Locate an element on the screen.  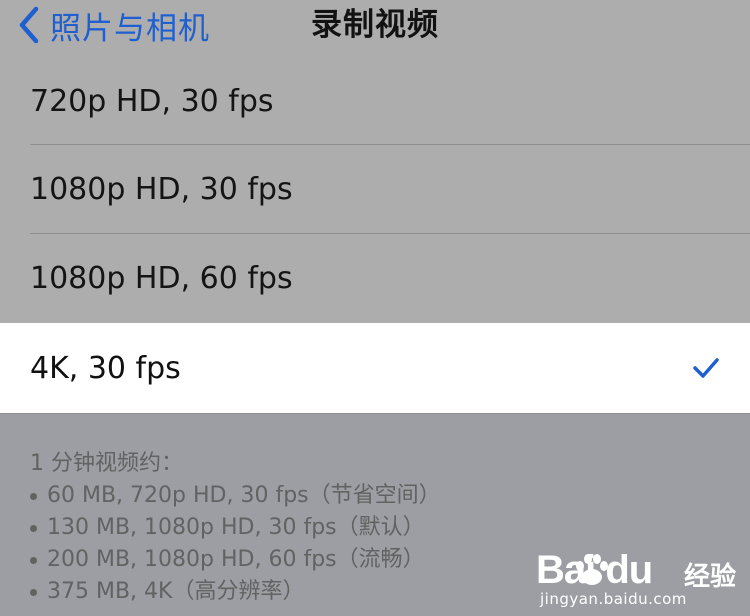
watermark: Bai du 经验 jingyan.baidu.com is located at coordinates (636, 577).